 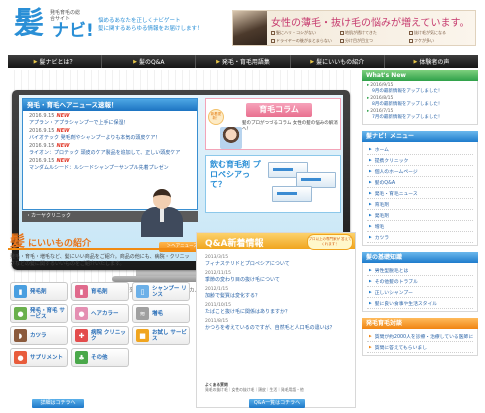 What do you see at coordinates (111, 122) in the screenshot?
I see `news-headline: アプラン・アプラシャンプーで上手に保湿！` at bounding box center [111, 122].